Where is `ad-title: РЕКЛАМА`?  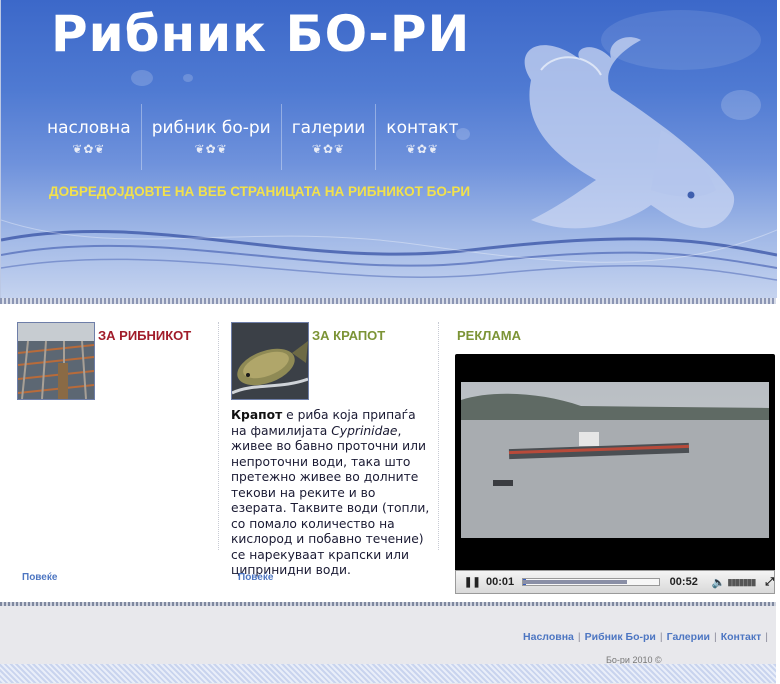
ad-title: РЕКЛАМА is located at coordinates (489, 335).